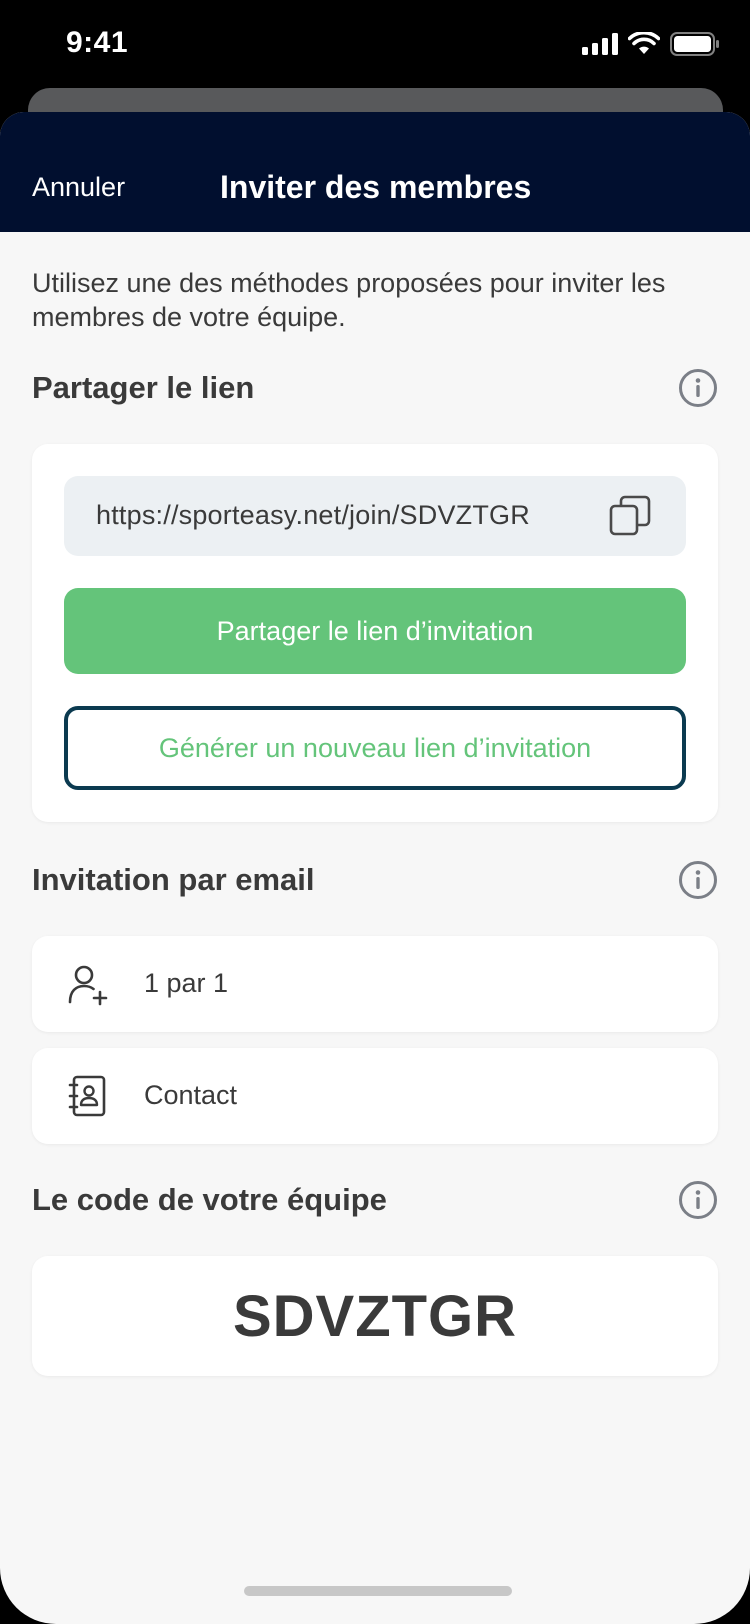  Describe the element at coordinates (143, 387) in the screenshot. I see `share-section-title: Partager le lien` at that location.